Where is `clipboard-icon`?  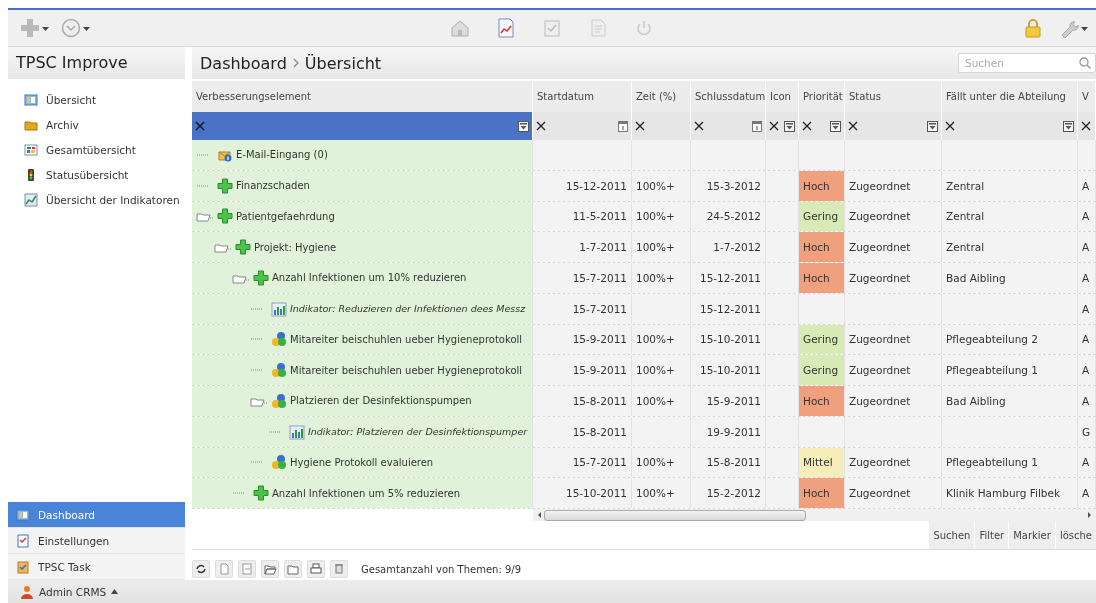 clipboard-icon is located at coordinates (552, 28).